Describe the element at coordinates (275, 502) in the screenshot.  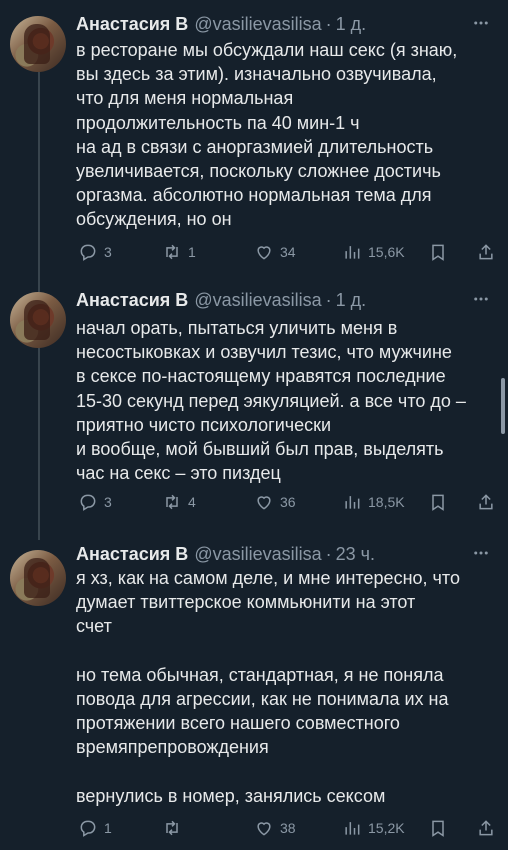
I see `like-button: 36` at that location.